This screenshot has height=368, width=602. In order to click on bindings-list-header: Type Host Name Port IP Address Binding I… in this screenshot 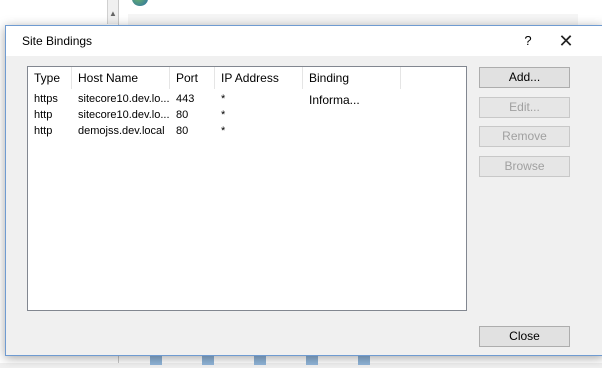, I will do `click(247, 87)`.